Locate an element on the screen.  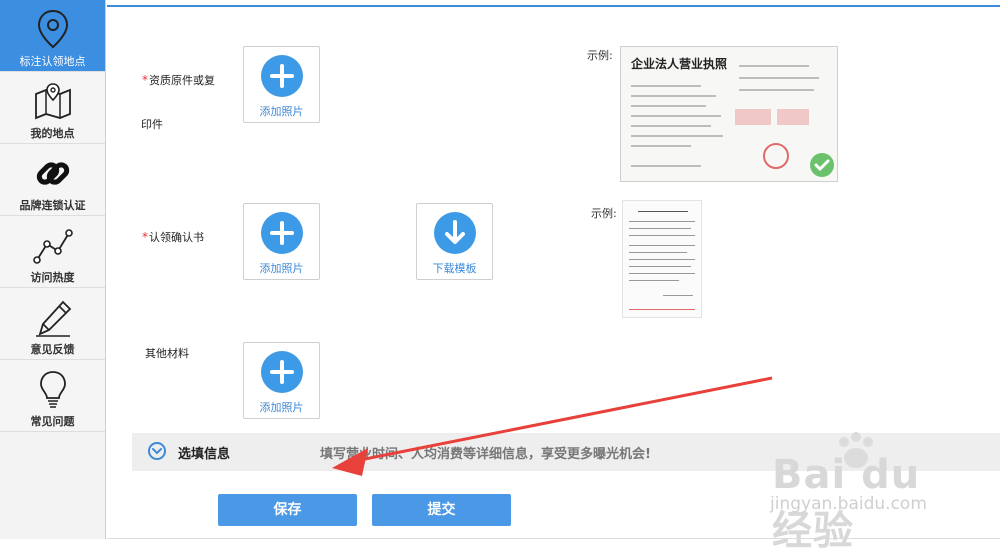
sidebar-item-label: 访问热度 is located at coordinates (52, 277).